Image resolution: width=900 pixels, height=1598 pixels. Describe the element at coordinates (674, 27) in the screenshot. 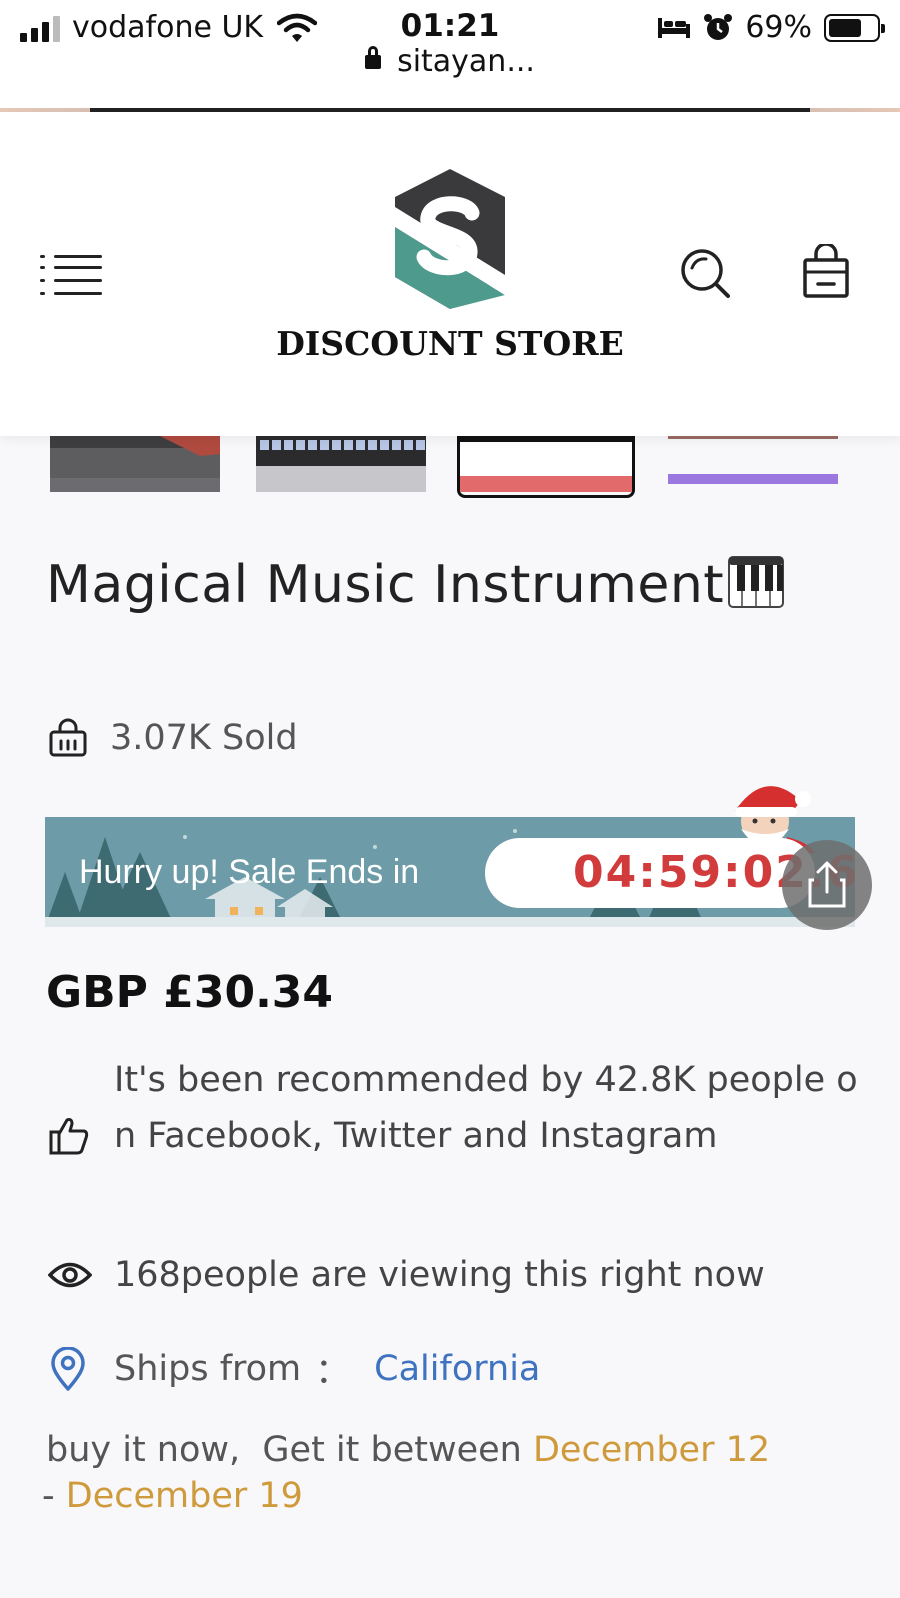

I see `bed-icon` at that location.